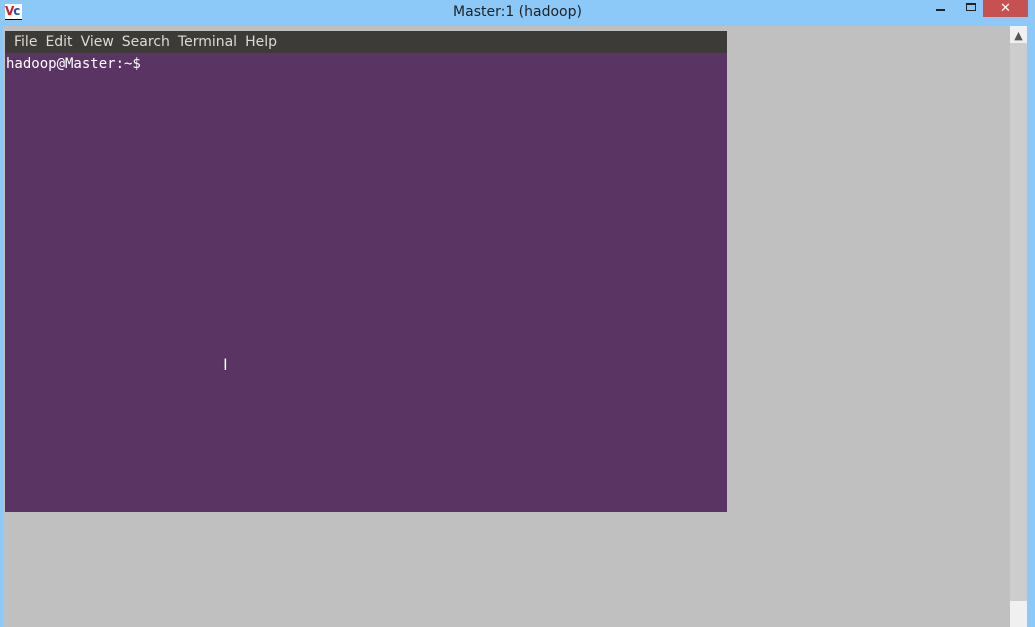 The image size is (1035, 627). I want to click on window-title: Master:1 (hadoop), so click(517, 12).